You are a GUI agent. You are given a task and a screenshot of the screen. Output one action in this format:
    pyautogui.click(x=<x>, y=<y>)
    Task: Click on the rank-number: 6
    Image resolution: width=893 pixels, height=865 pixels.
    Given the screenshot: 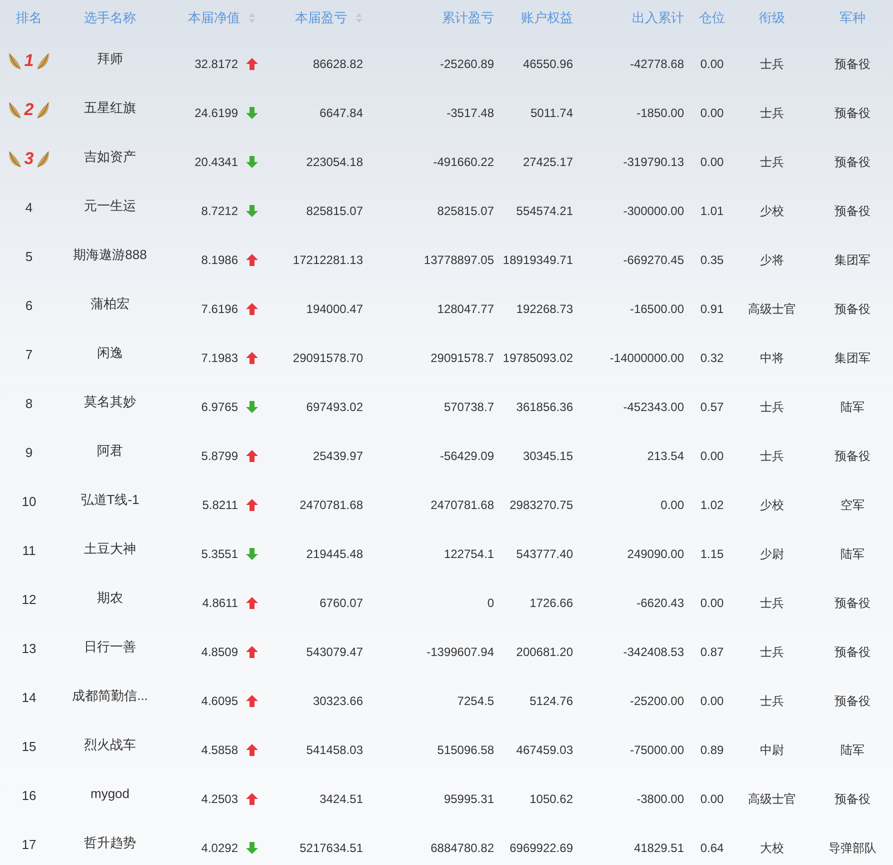 What is the action you would take?
    pyautogui.click(x=29, y=305)
    